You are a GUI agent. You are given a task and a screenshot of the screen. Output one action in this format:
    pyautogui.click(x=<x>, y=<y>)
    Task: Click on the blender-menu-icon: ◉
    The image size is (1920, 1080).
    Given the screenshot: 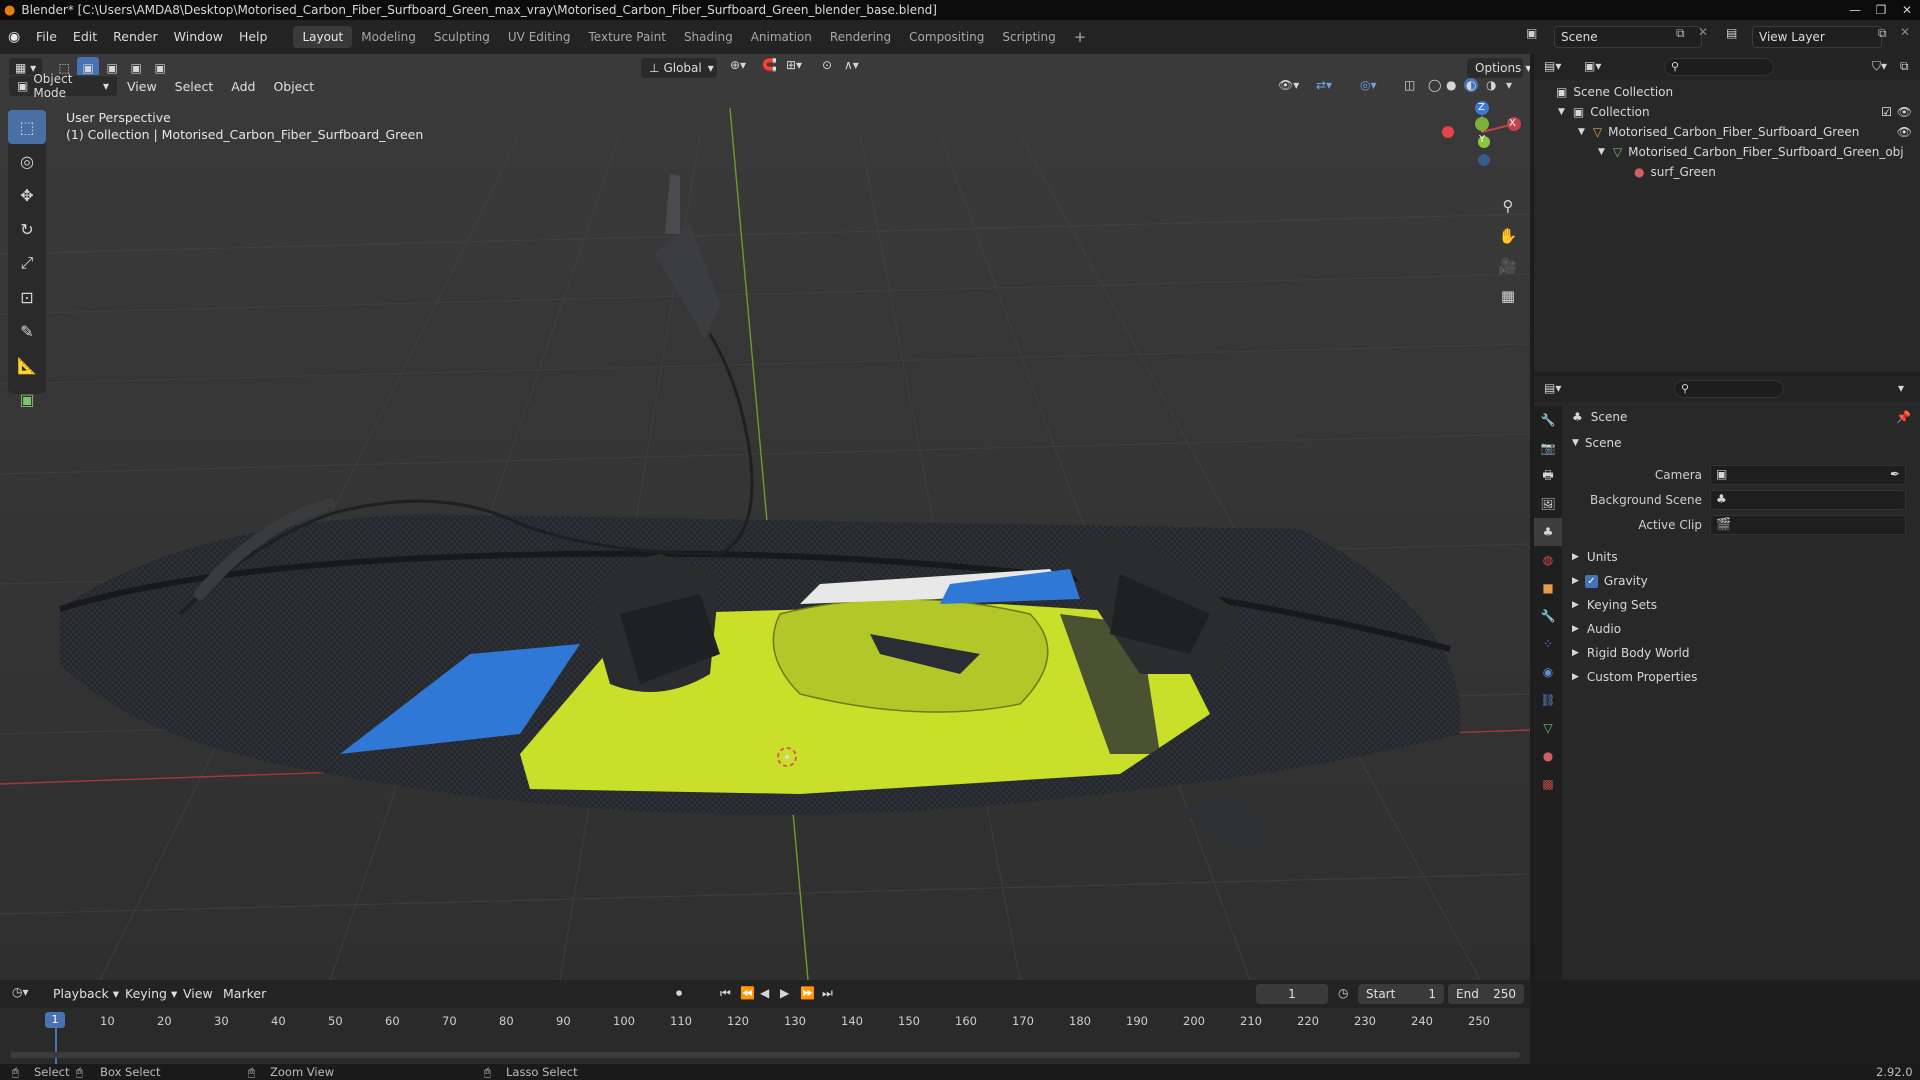 What is the action you would take?
    pyautogui.click(x=18, y=37)
    